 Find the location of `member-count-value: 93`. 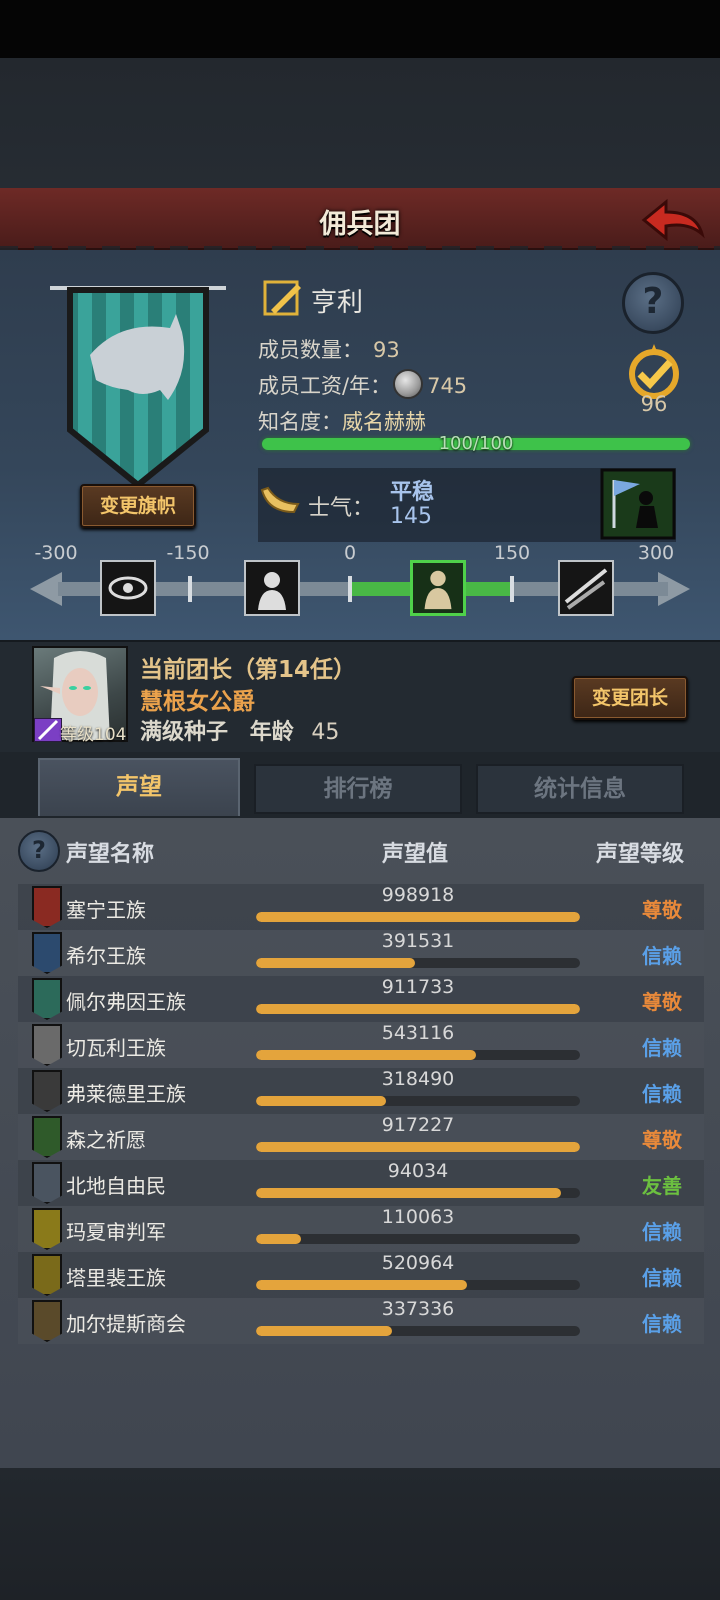

member-count-value: 93 is located at coordinates (386, 350).